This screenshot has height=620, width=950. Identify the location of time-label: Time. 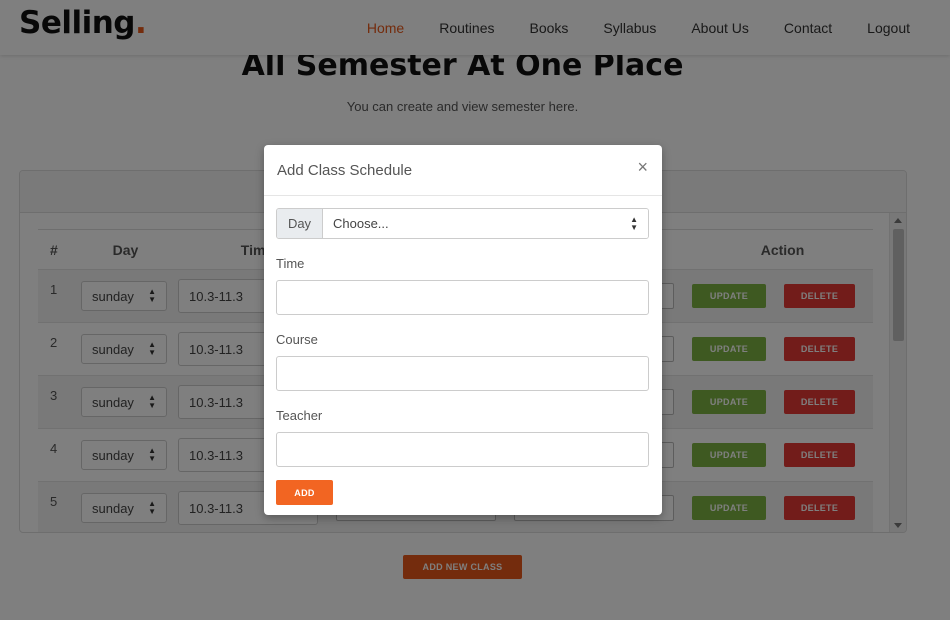
(290, 263).